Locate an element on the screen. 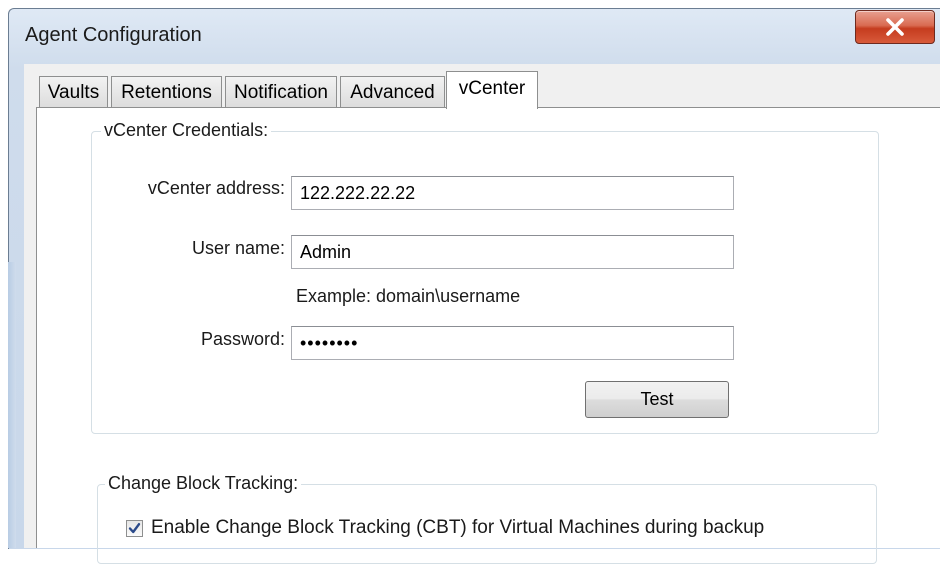 The width and height of the screenshot is (940, 564). tab-label: Retentions is located at coordinates (166, 92).